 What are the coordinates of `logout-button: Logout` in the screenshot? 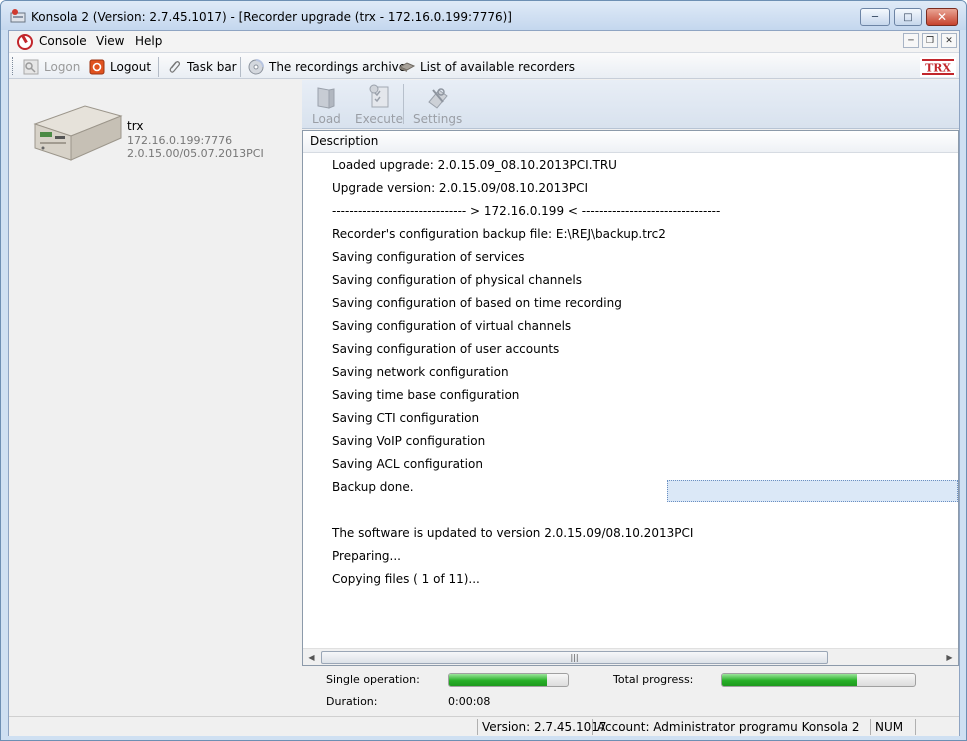 It's located at (120, 67).